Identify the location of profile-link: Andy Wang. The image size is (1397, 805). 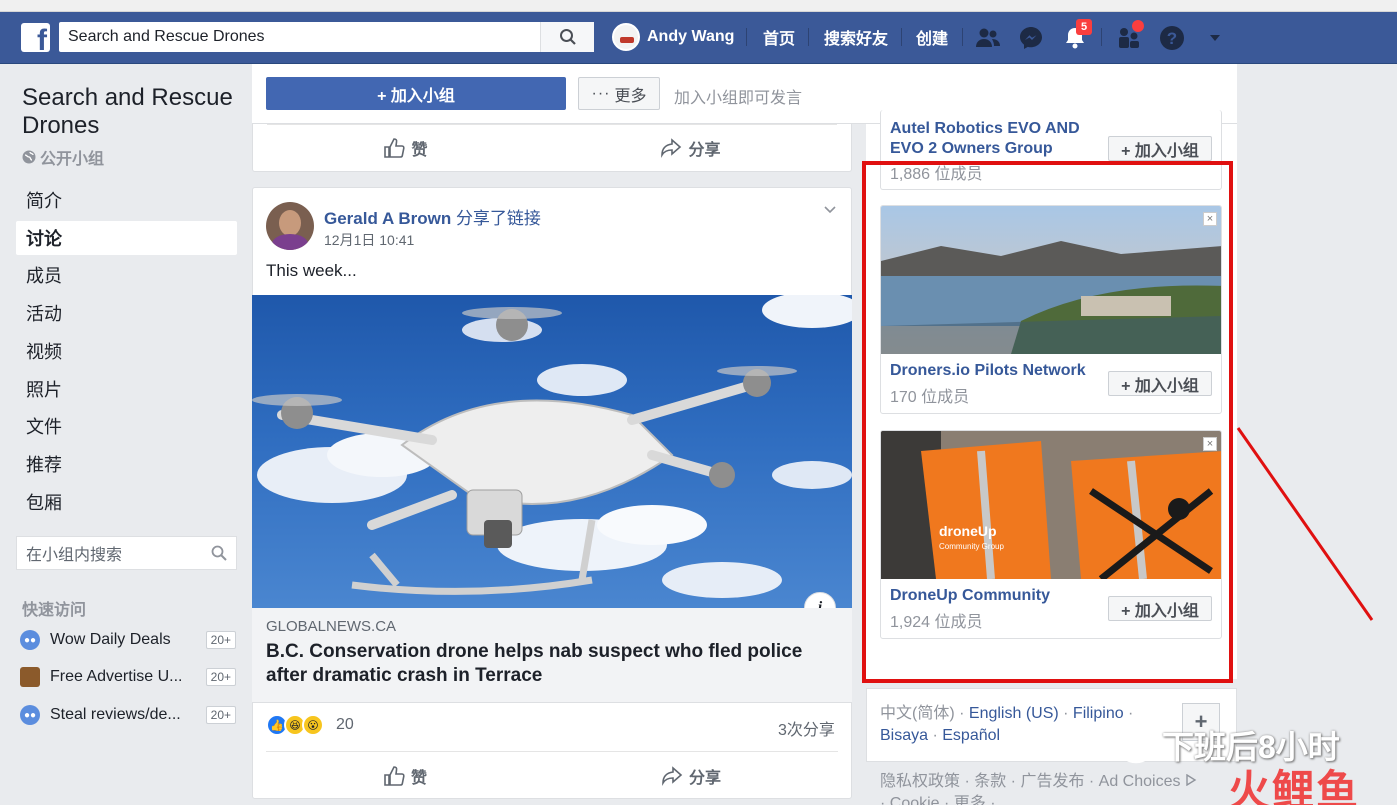
(673, 37).